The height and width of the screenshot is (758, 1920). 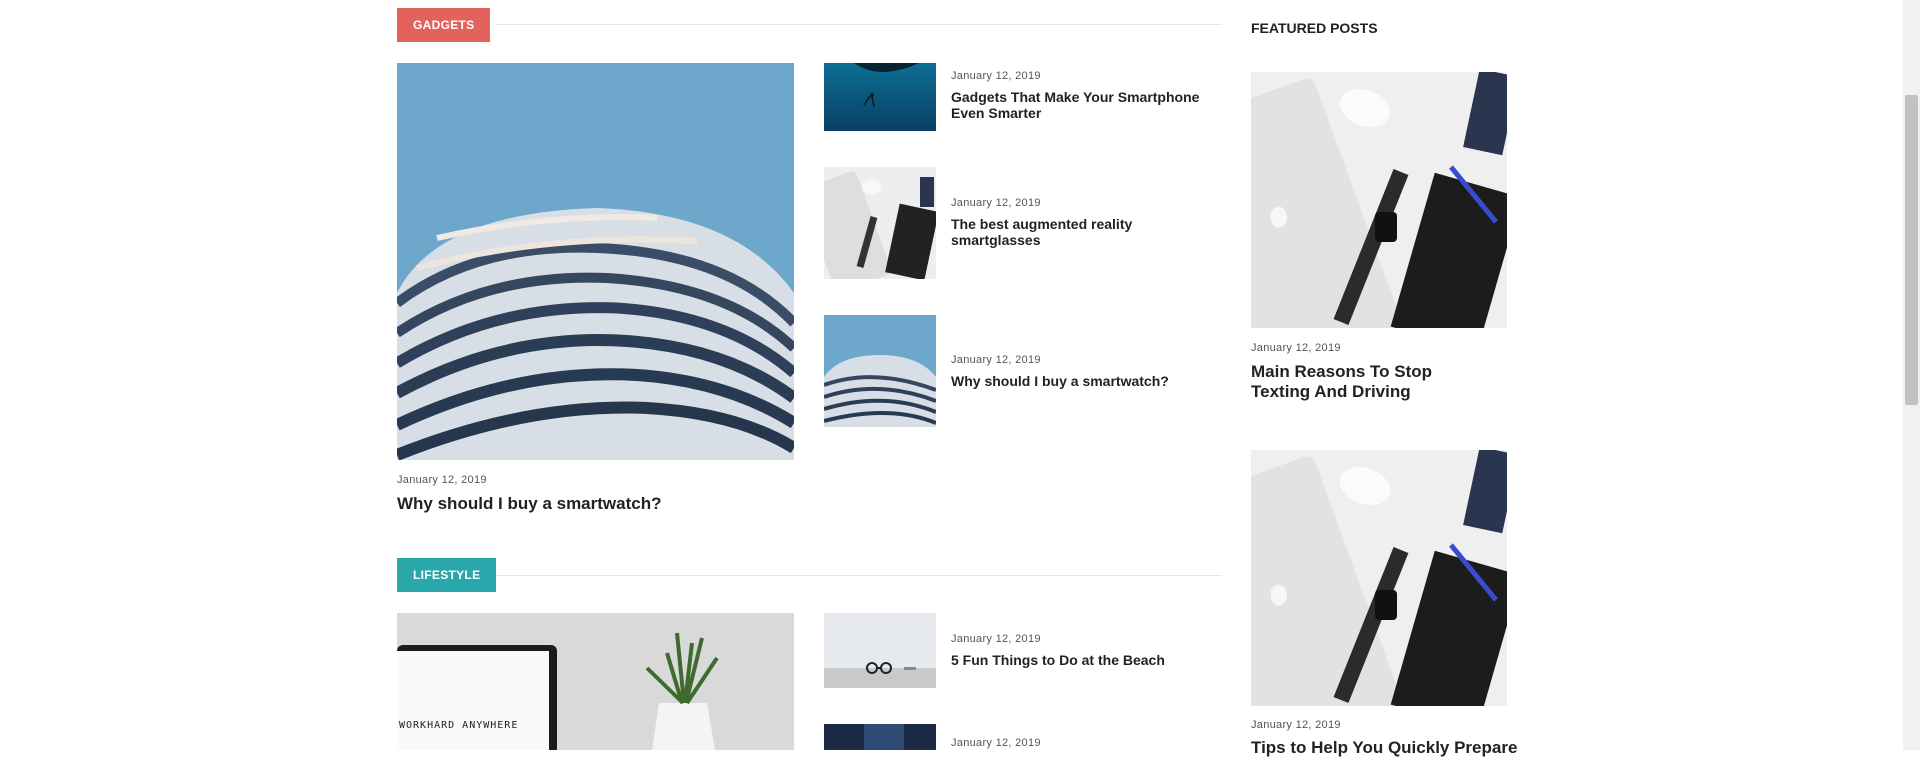 What do you see at coordinates (459, 725) in the screenshot?
I see `image-text: WORKHARD ANYWHERE` at bounding box center [459, 725].